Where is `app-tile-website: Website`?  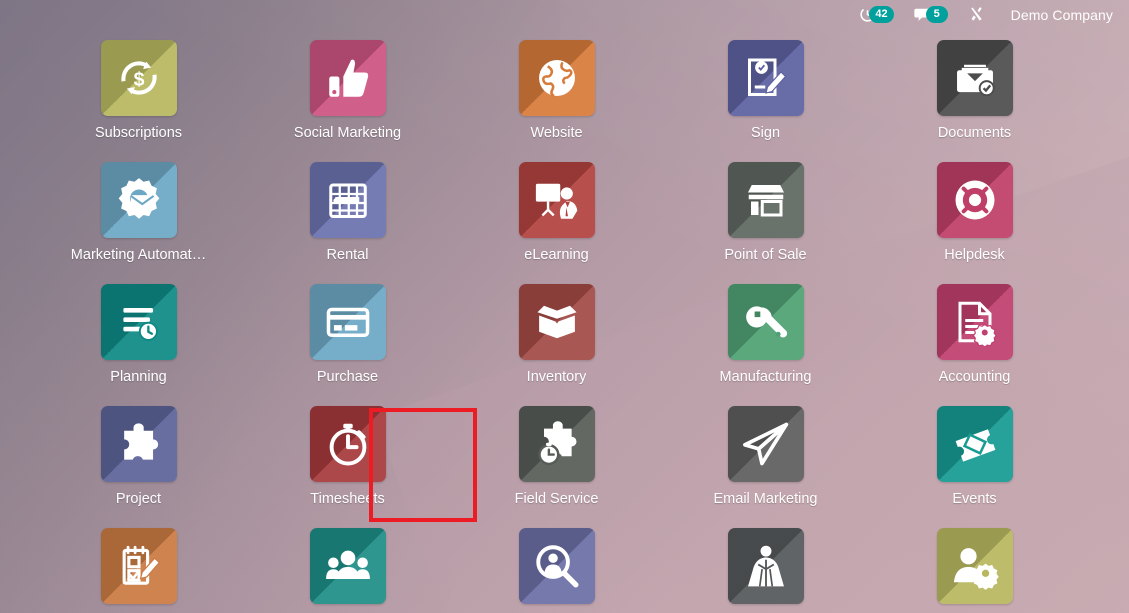 app-tile-website: Website is located at coordinates (556, 101).